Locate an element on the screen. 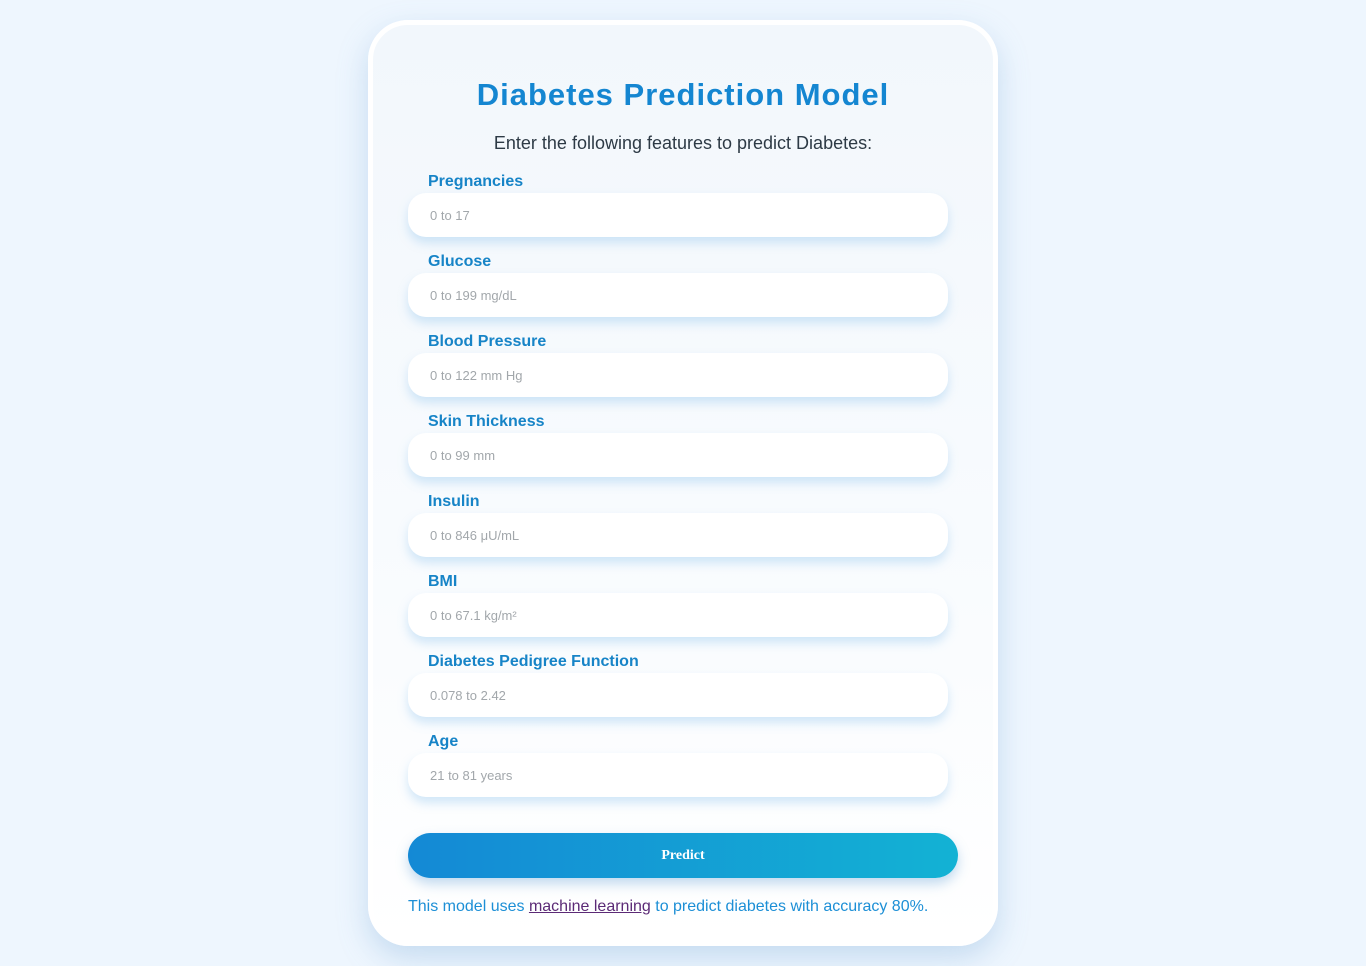  field-blood-pressure: Blood Pressure is located at coordinates (678, 369).